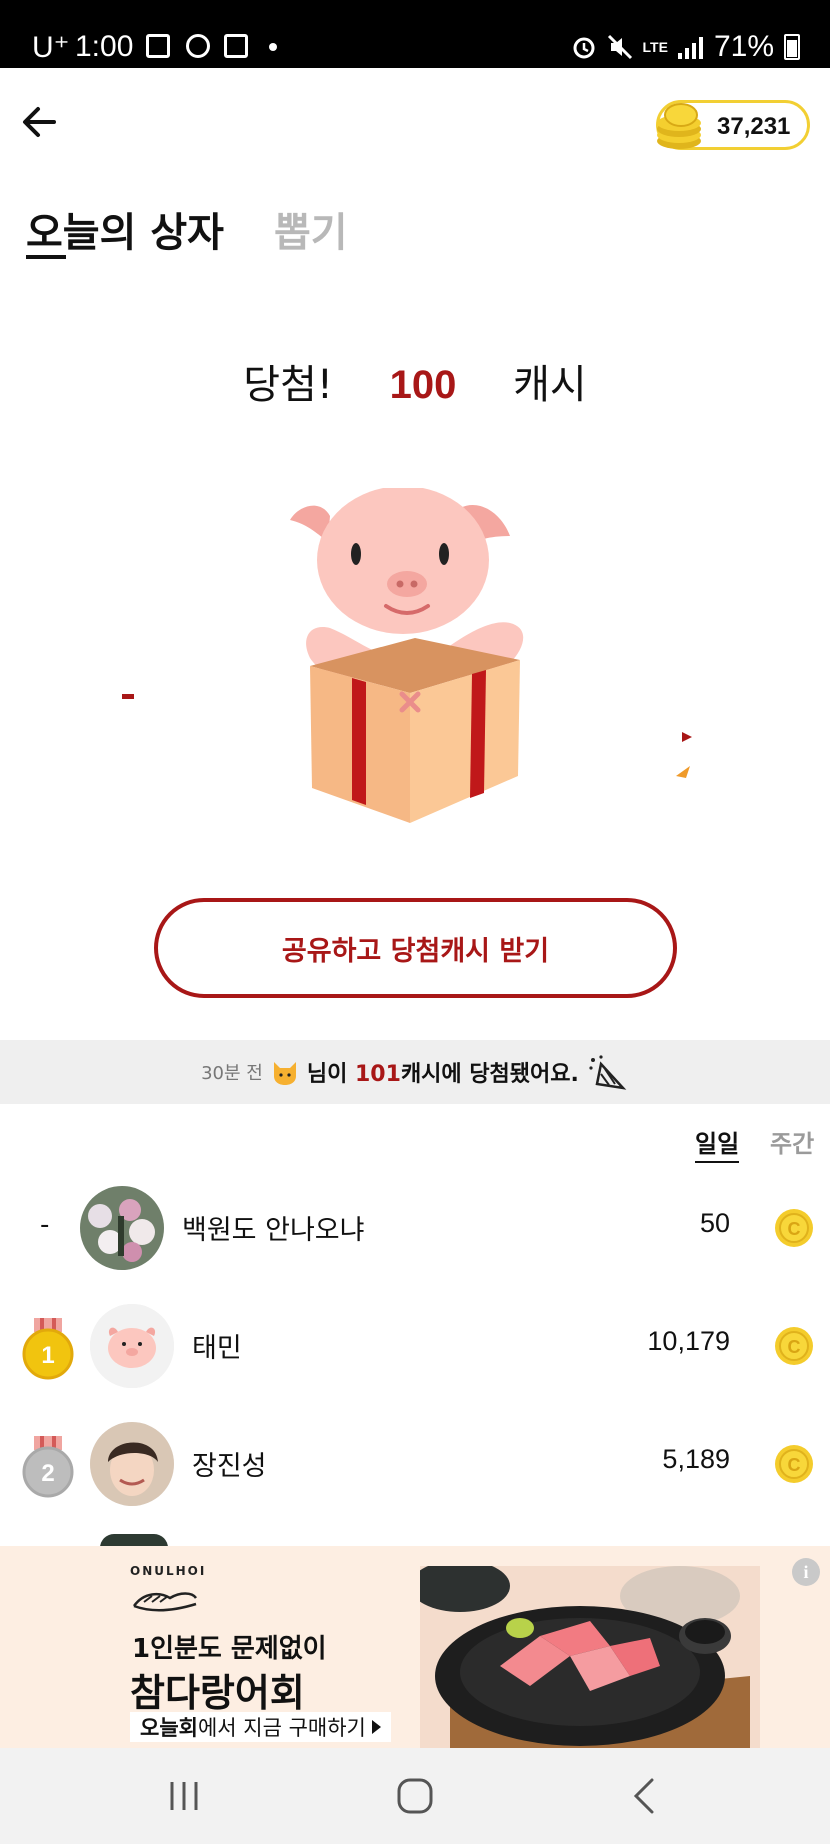 This screenshot has height=1844, width=830. Describe the element at coordinates (40, 122) in the screenshot. I see `arrow-left-icon` at that location.